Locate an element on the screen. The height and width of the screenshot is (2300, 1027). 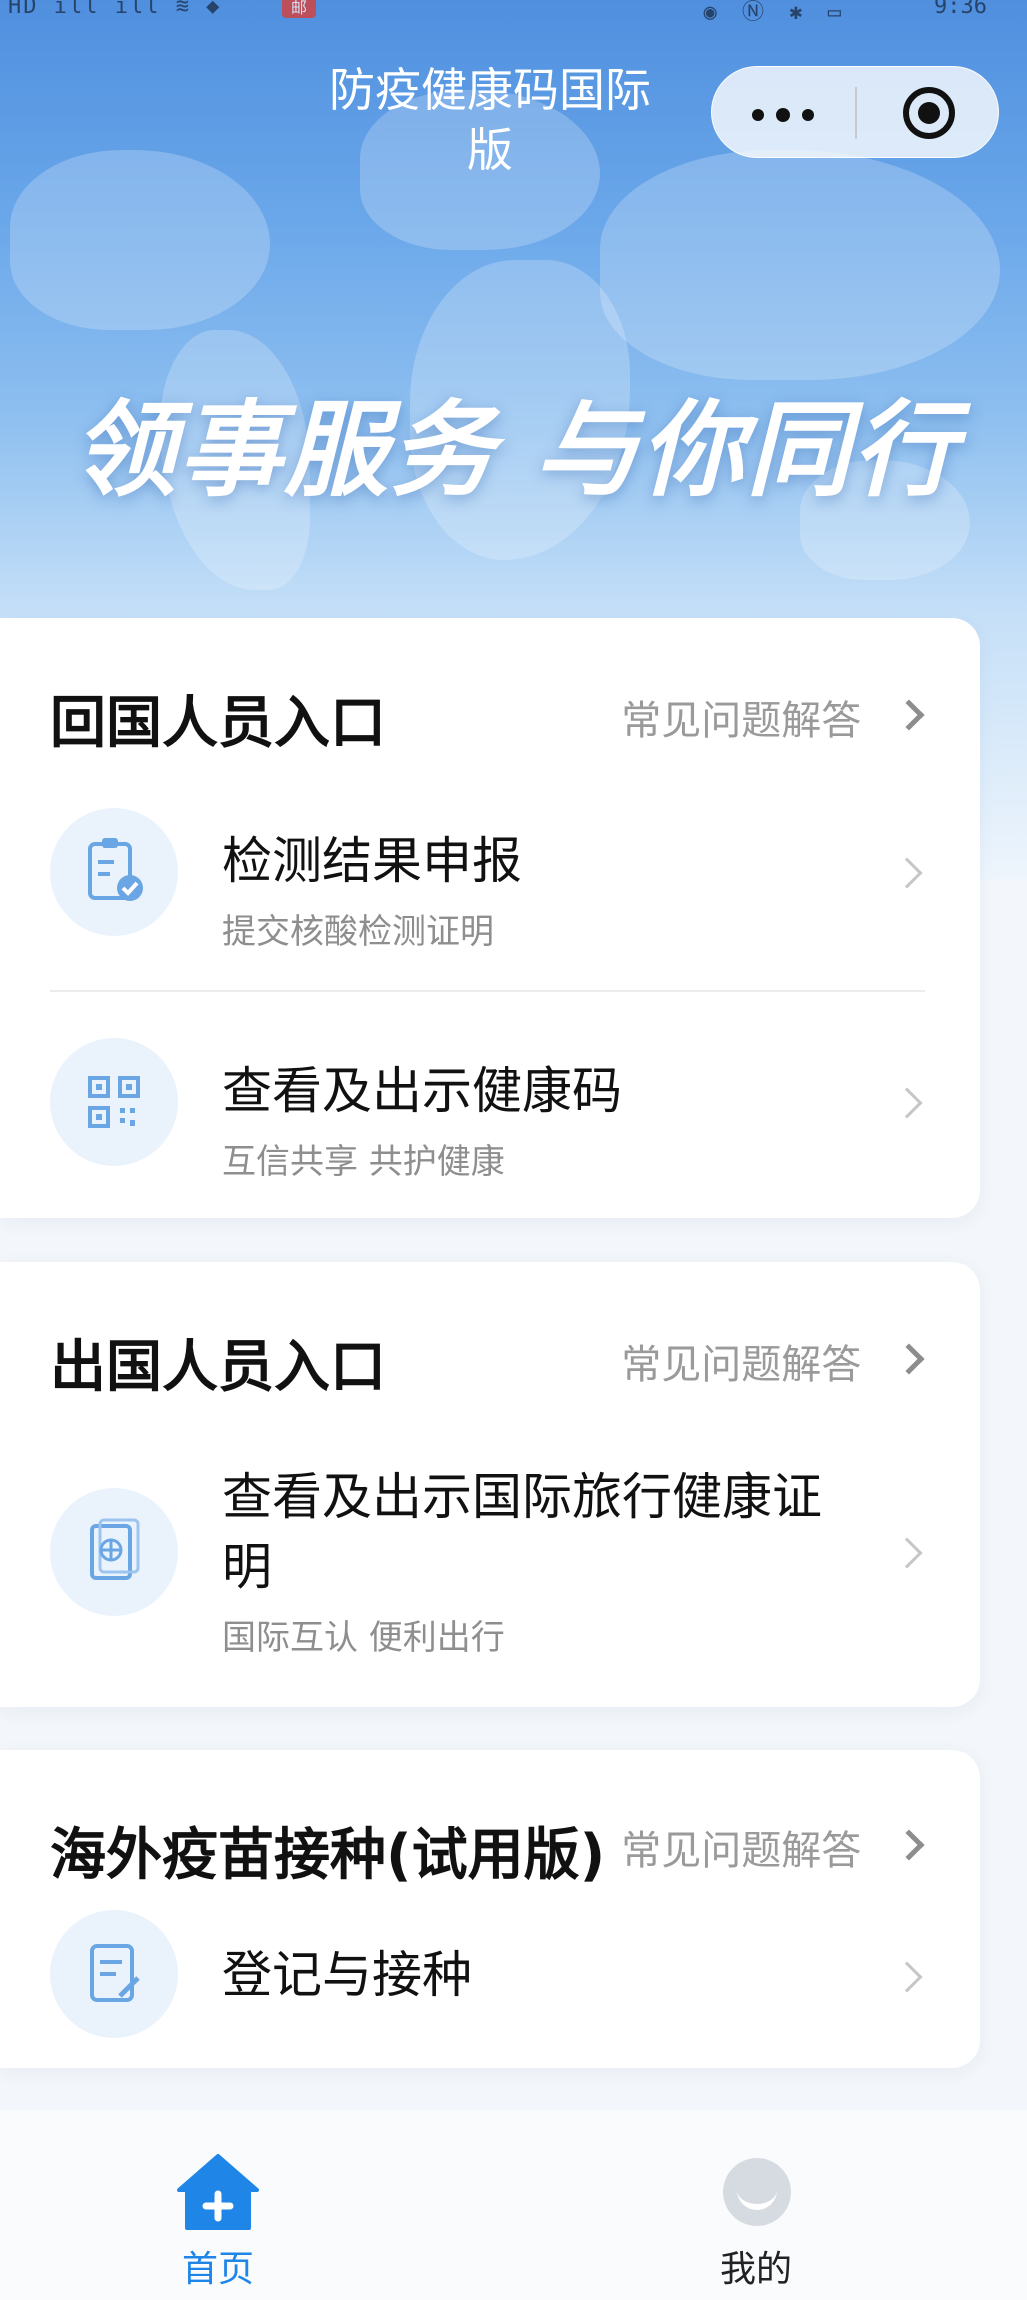
close-miniprogram-icon is located at coordinates (929, 113).